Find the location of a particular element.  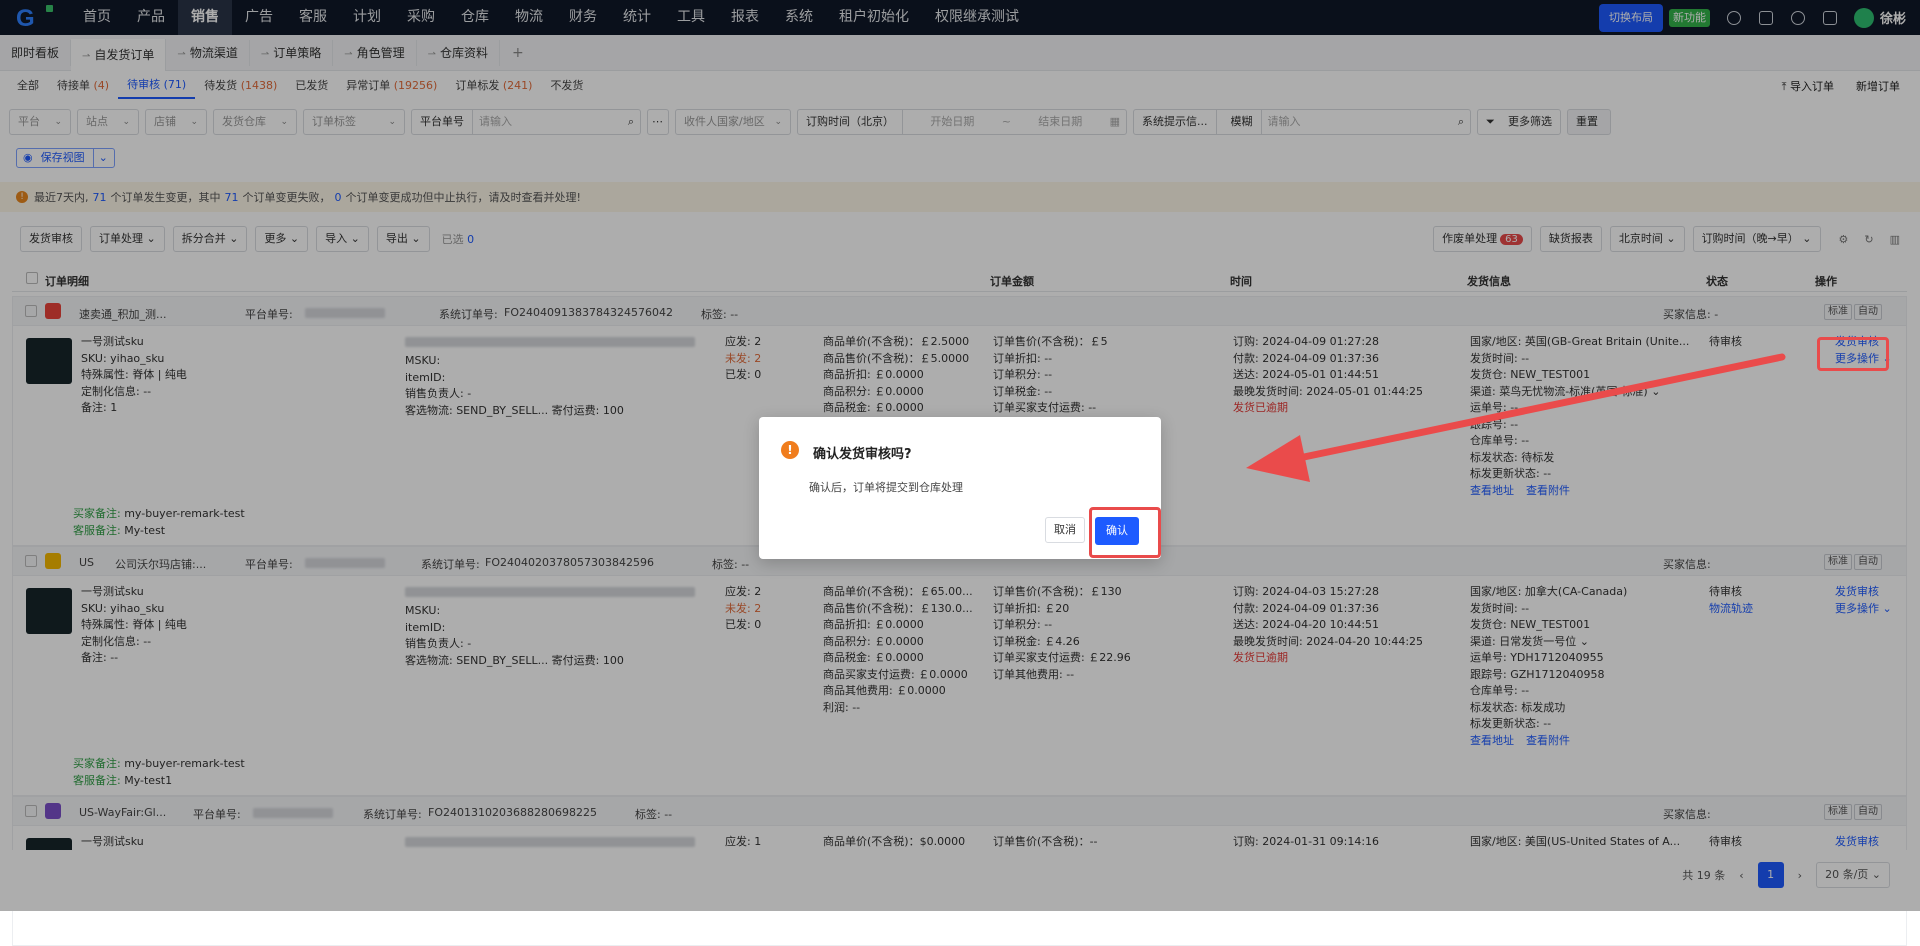

cancel-button: 取消 is located at coordinates (1065, 530).